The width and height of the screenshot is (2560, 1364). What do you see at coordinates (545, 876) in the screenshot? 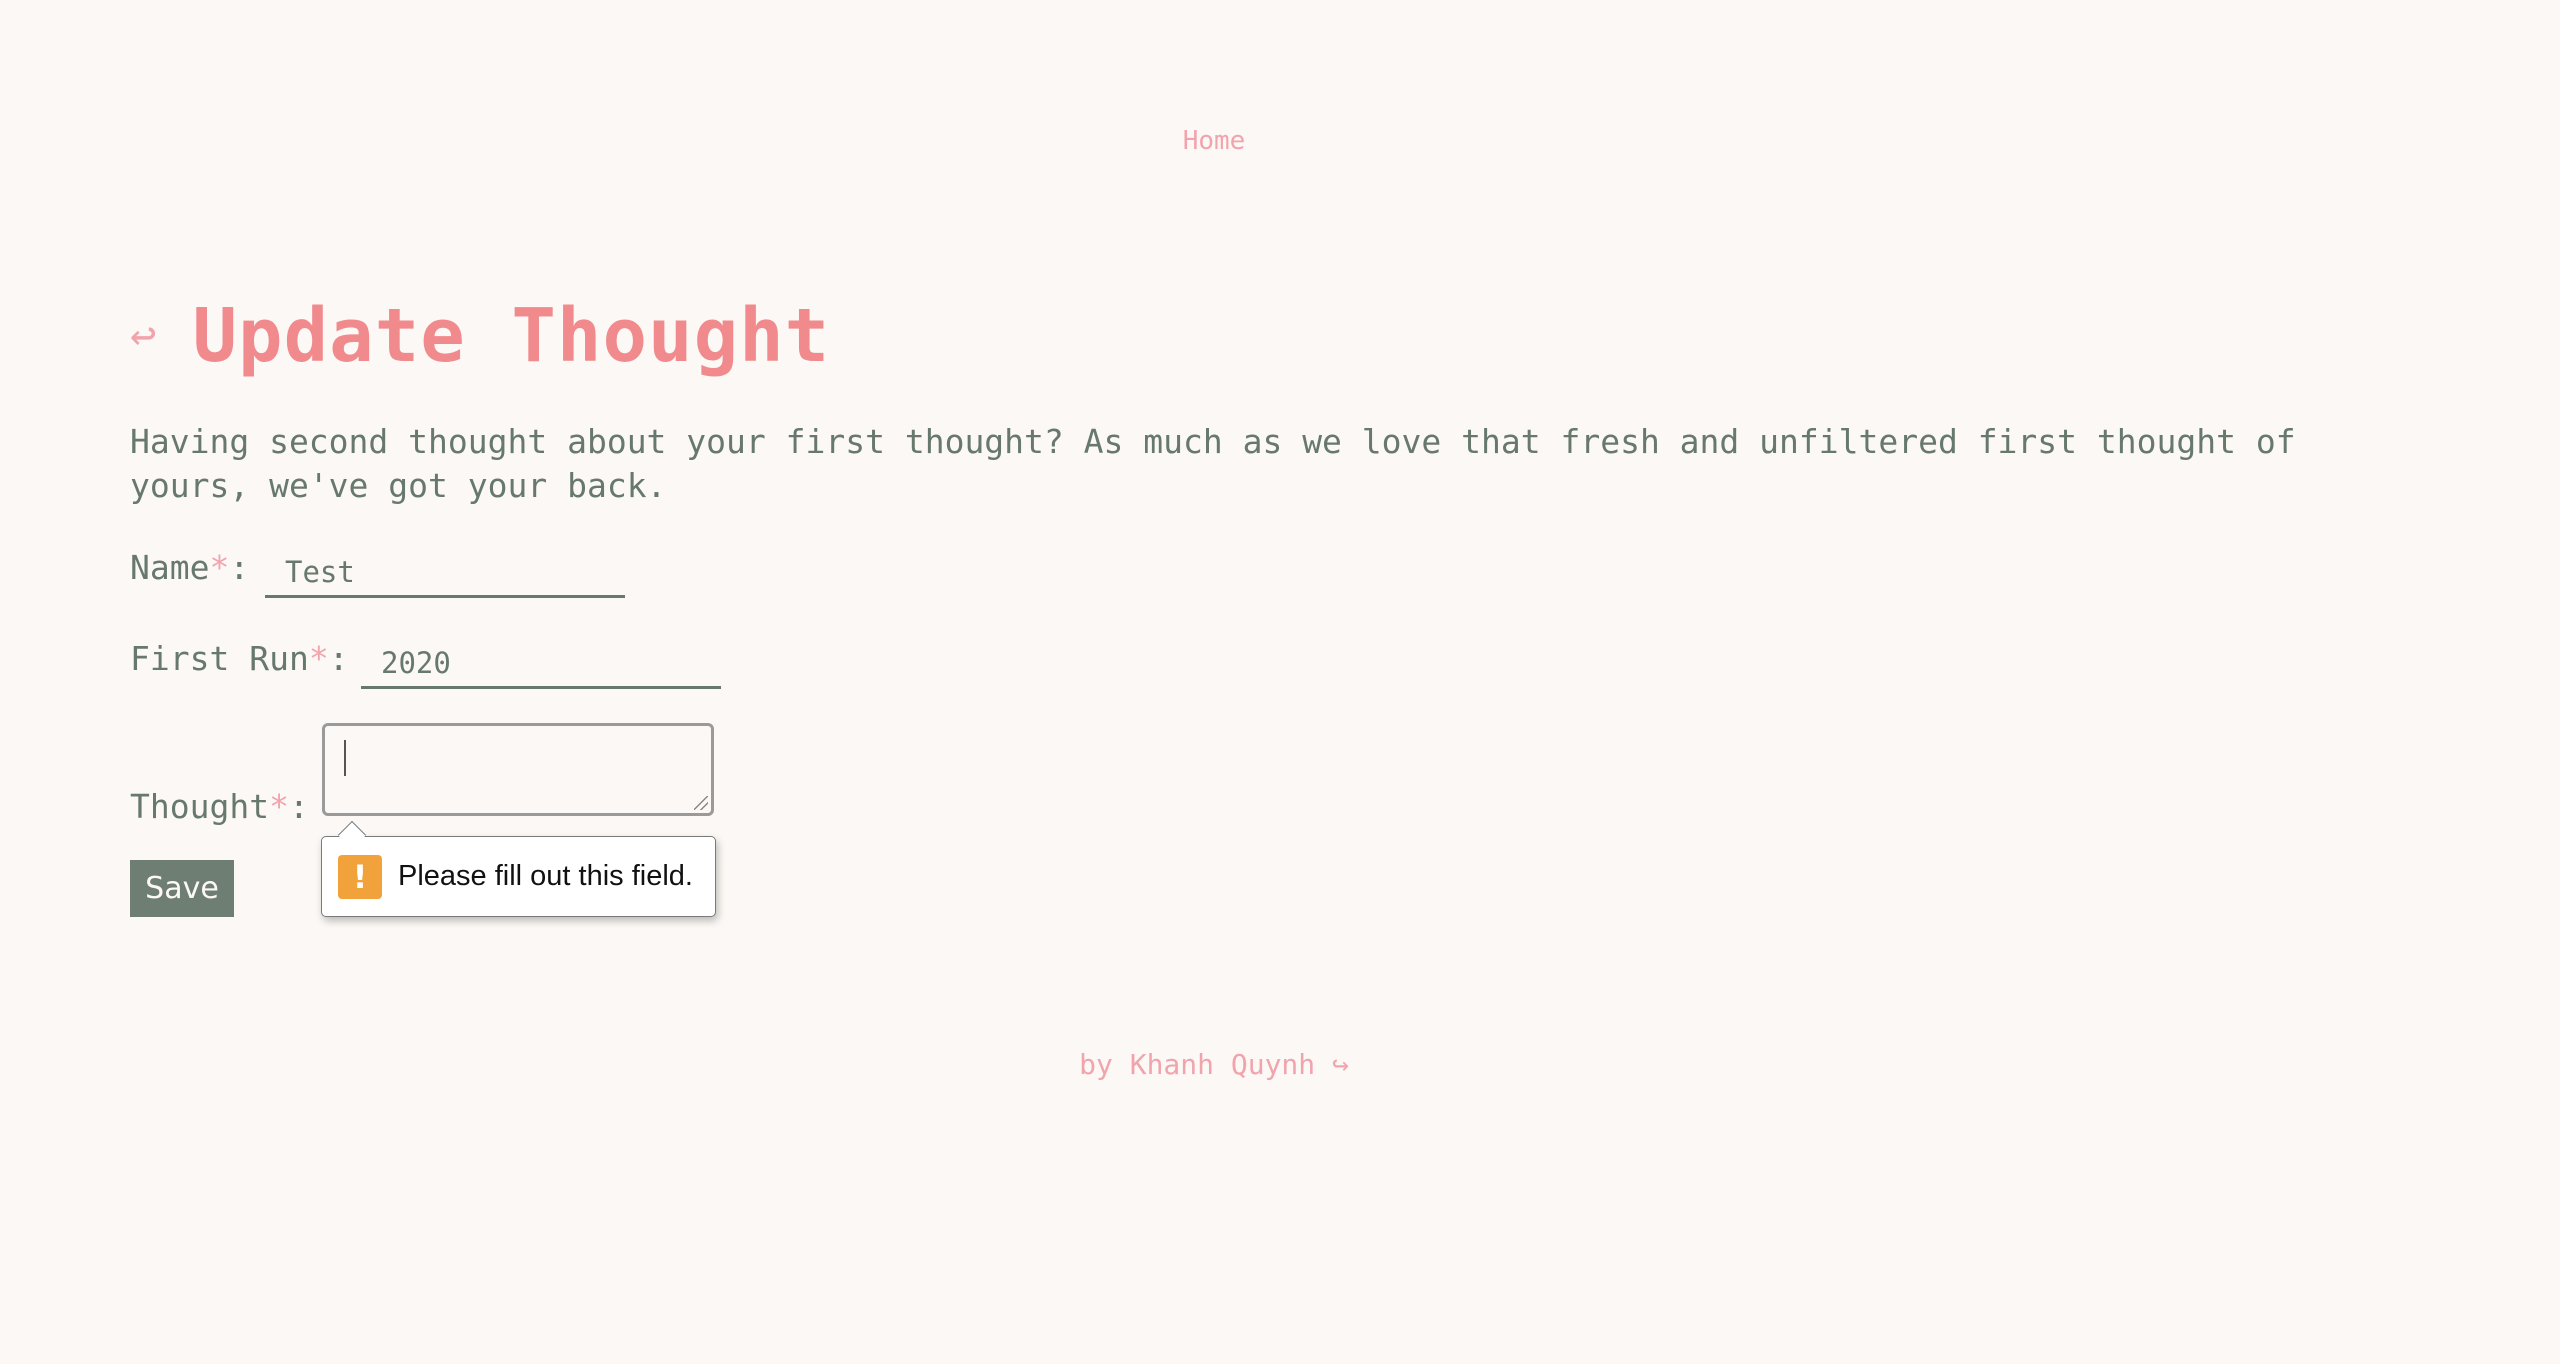
I see `validation-message: Please fill out this field.` at bounding box center [545, 876].